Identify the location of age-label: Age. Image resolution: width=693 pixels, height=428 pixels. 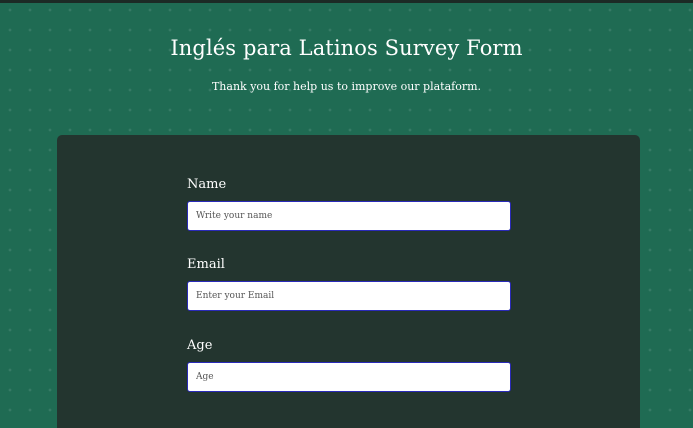
(200, 345).